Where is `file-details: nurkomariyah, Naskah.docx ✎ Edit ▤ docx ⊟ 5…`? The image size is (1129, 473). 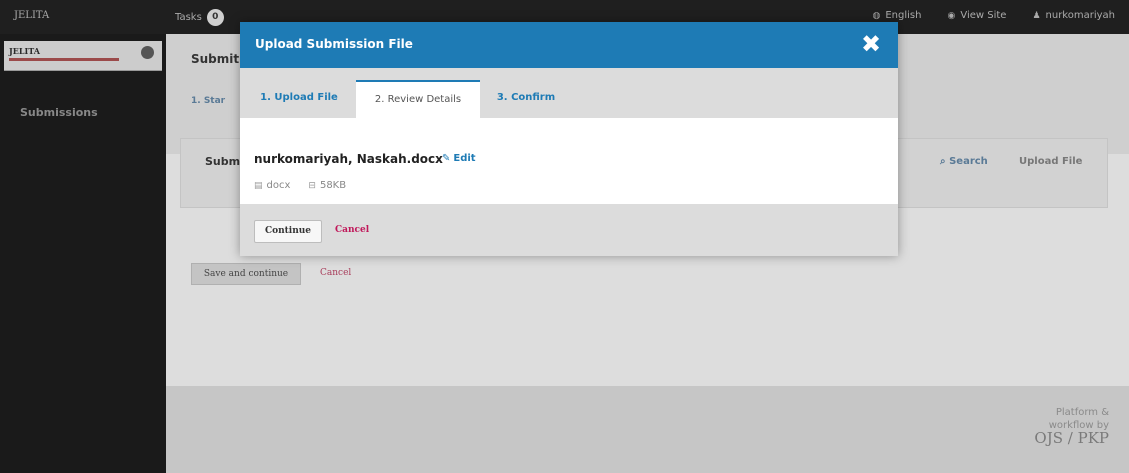 file-details: nurkomariyah, Naskah.docx ✎ Edit ▤ docx ⊟ 5… is located at coordinates (569, 161).